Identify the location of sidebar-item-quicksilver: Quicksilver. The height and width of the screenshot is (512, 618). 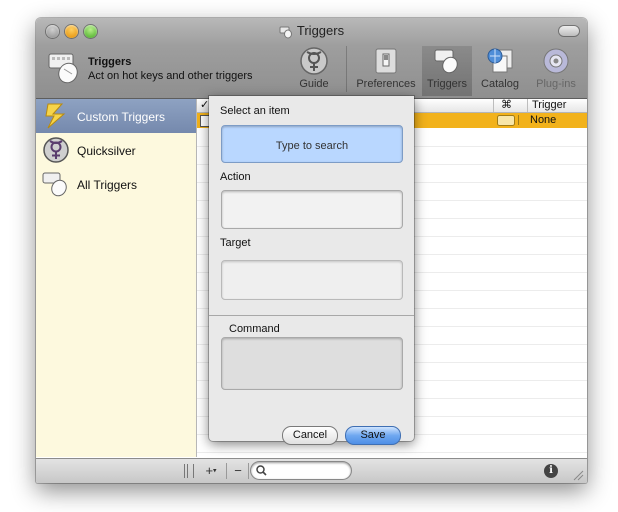
(116, 150).